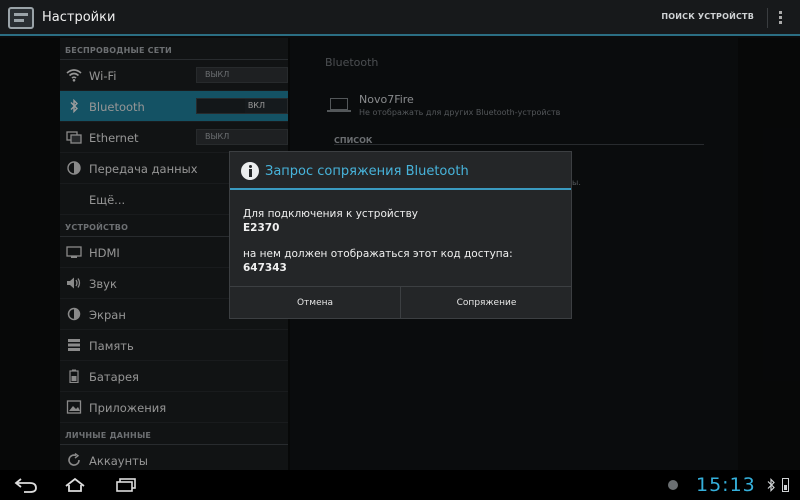 Image resolution: width=800 pixels, height=500 pixels. Describe the element at coordinates (785, 485) in the screenshot. I see `battery-status-icon` at that location.